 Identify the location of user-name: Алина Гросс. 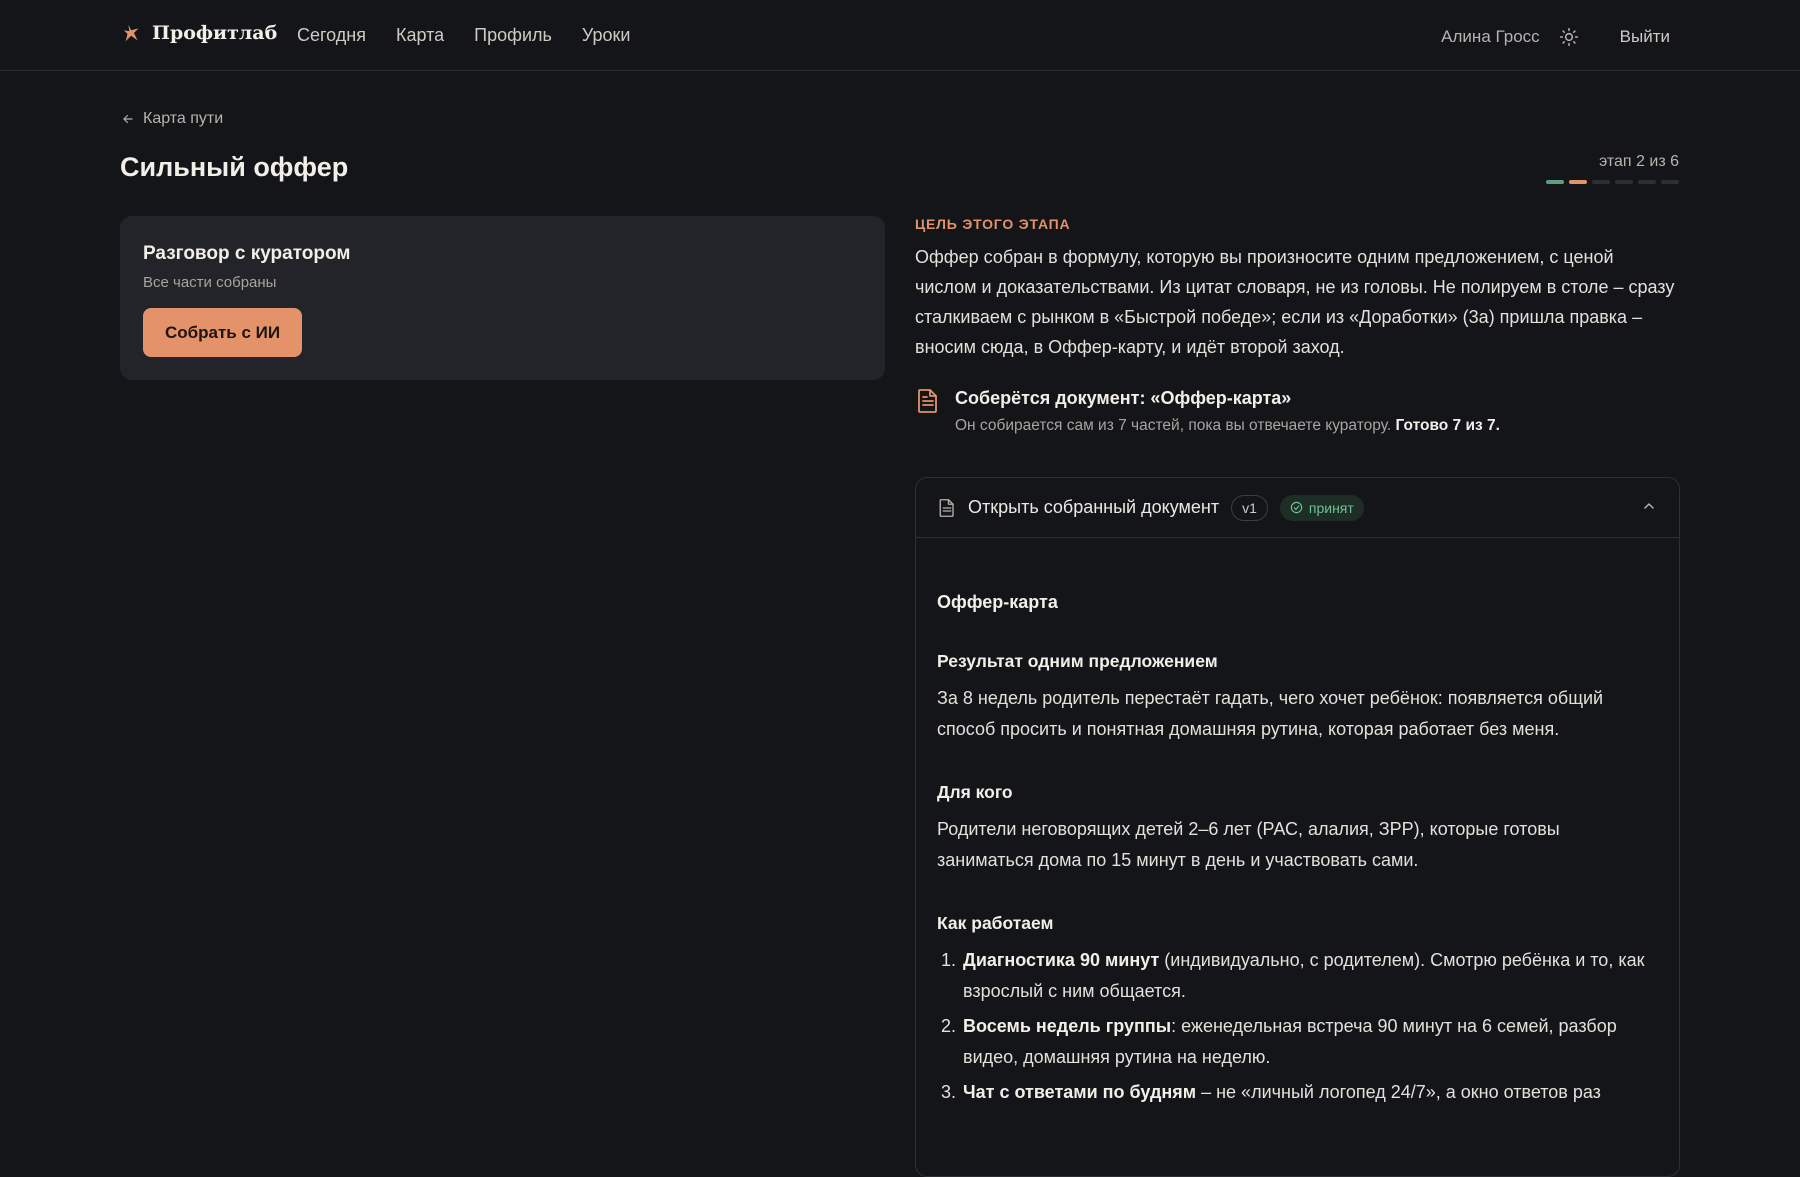
(1490, 36).